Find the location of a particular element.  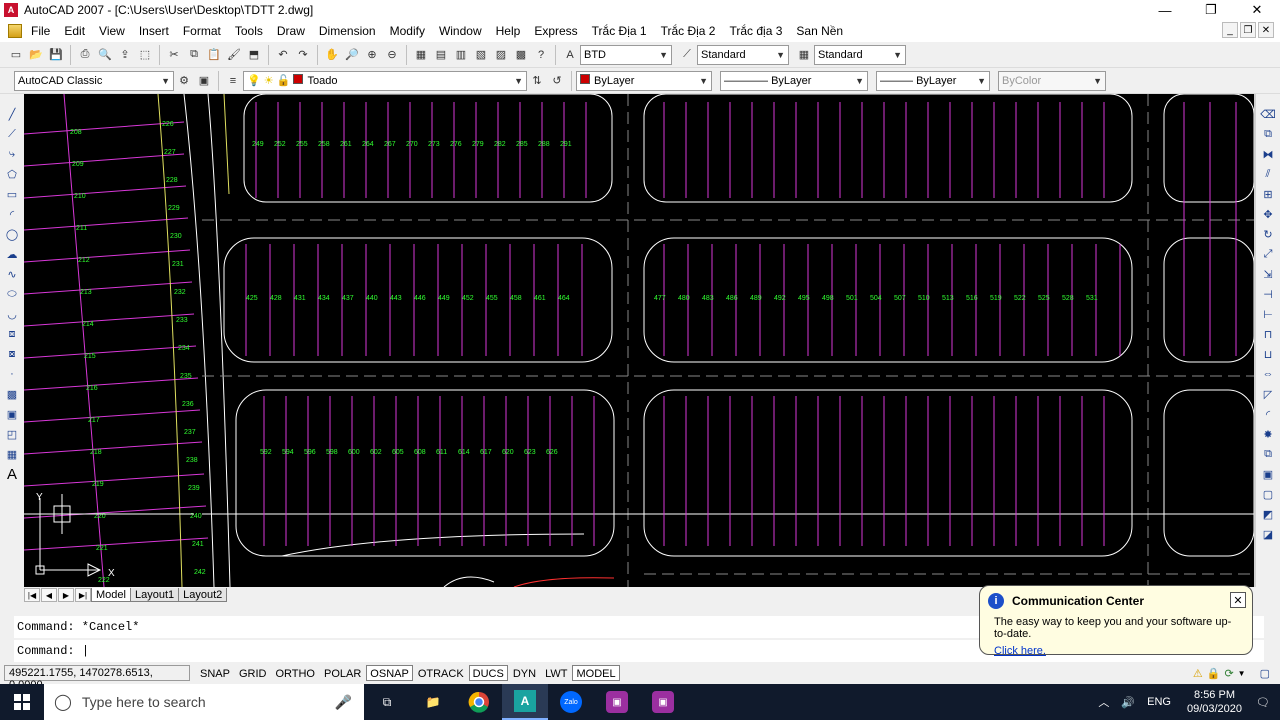

extend-icon: ⊢ is located at coordinates (1268, 314).